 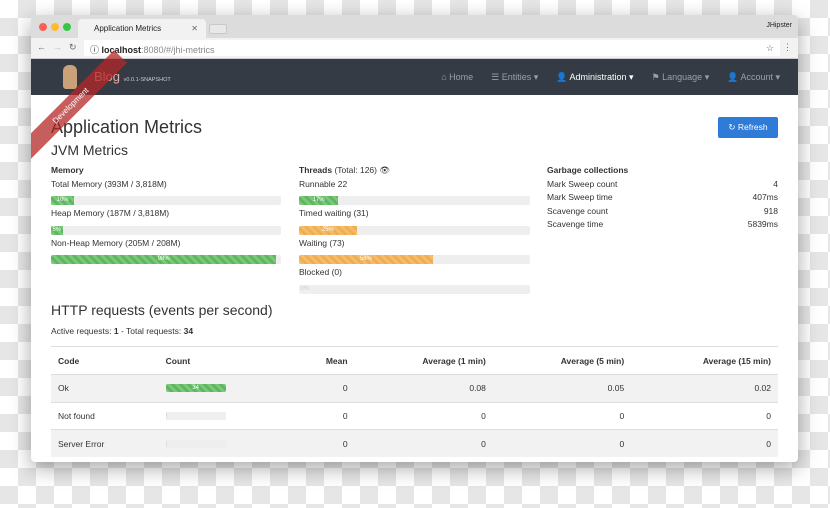 What do you see at coordinates (752, 127) in the screenshot?
I see `refresh-label: Refresh` at bounding box center [752, 127].